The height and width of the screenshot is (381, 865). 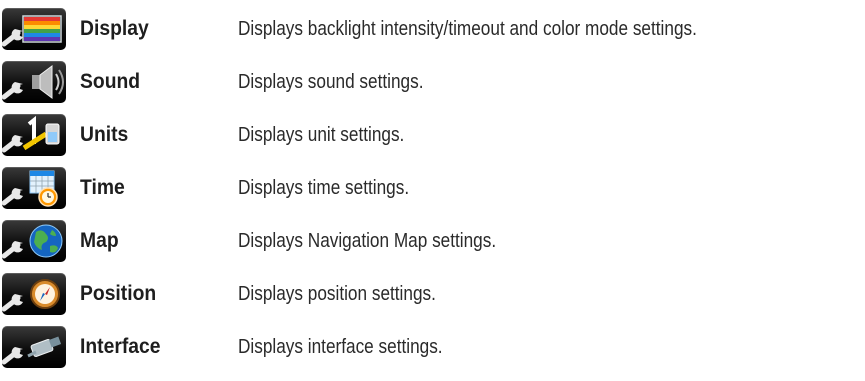 I want to click on setting-name: Map, so click(x=99, y=240).